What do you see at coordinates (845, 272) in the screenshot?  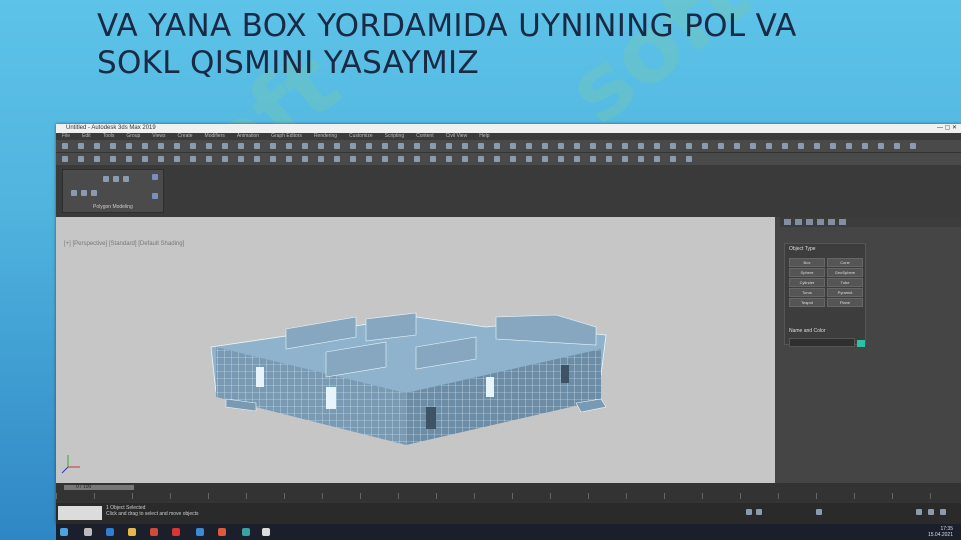 I see `geosphere-button: GeoSphere` at bounding box center [845, 272].